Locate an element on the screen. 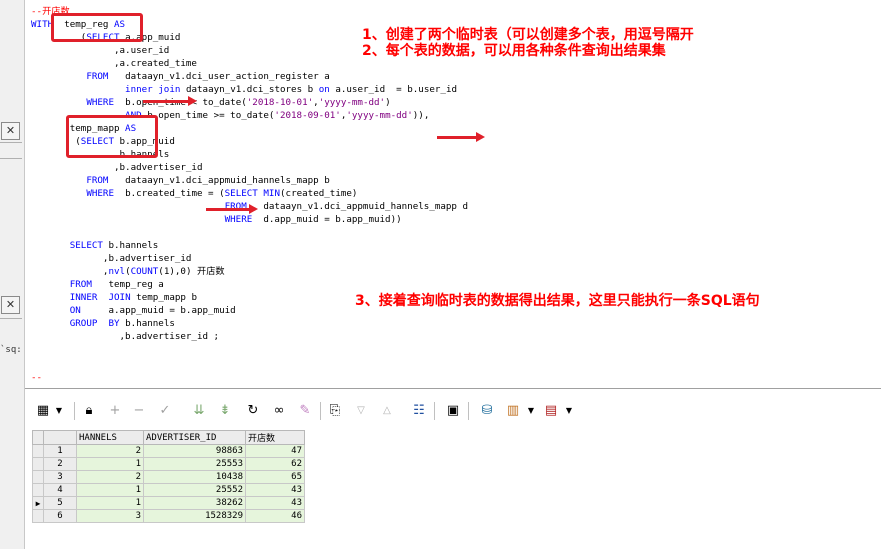  table-row: 1 2 98863 47 is located at coordinates (168, 451).